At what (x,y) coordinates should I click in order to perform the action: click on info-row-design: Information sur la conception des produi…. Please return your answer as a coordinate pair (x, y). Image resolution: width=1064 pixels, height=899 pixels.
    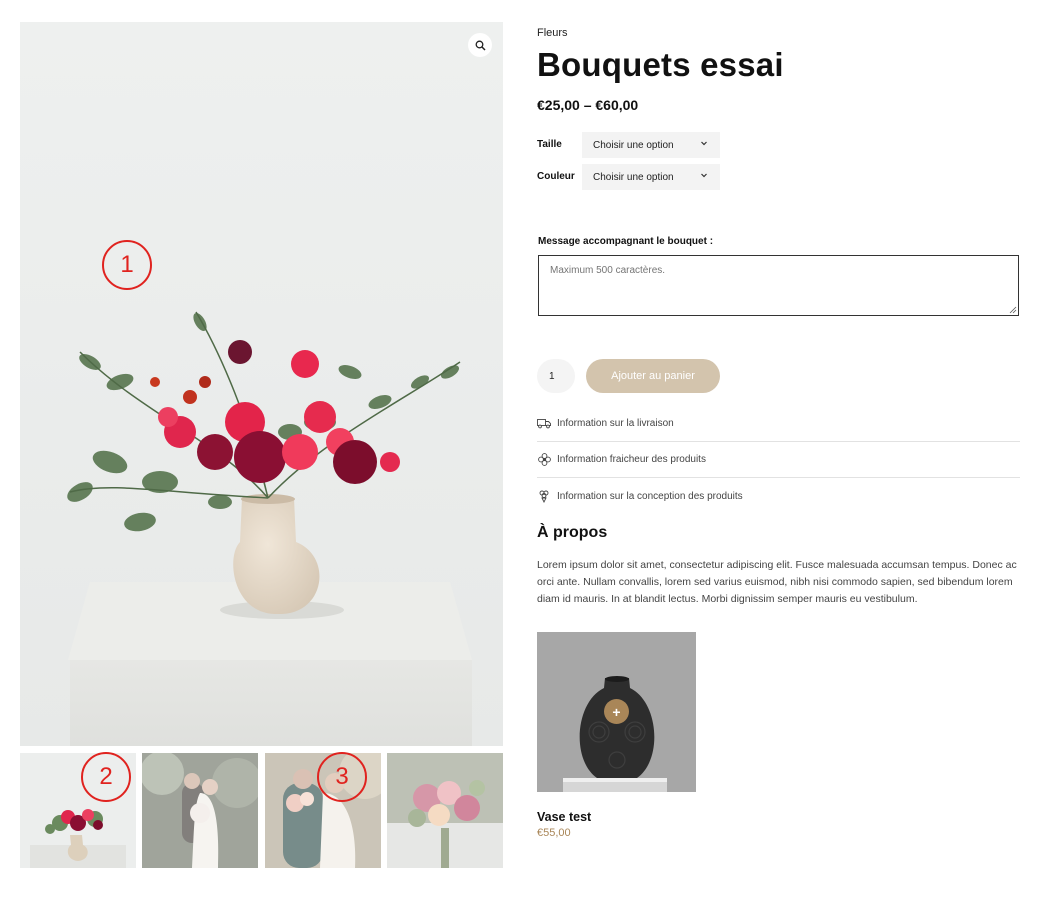
    Looking at the image, I should click on (778, 496).